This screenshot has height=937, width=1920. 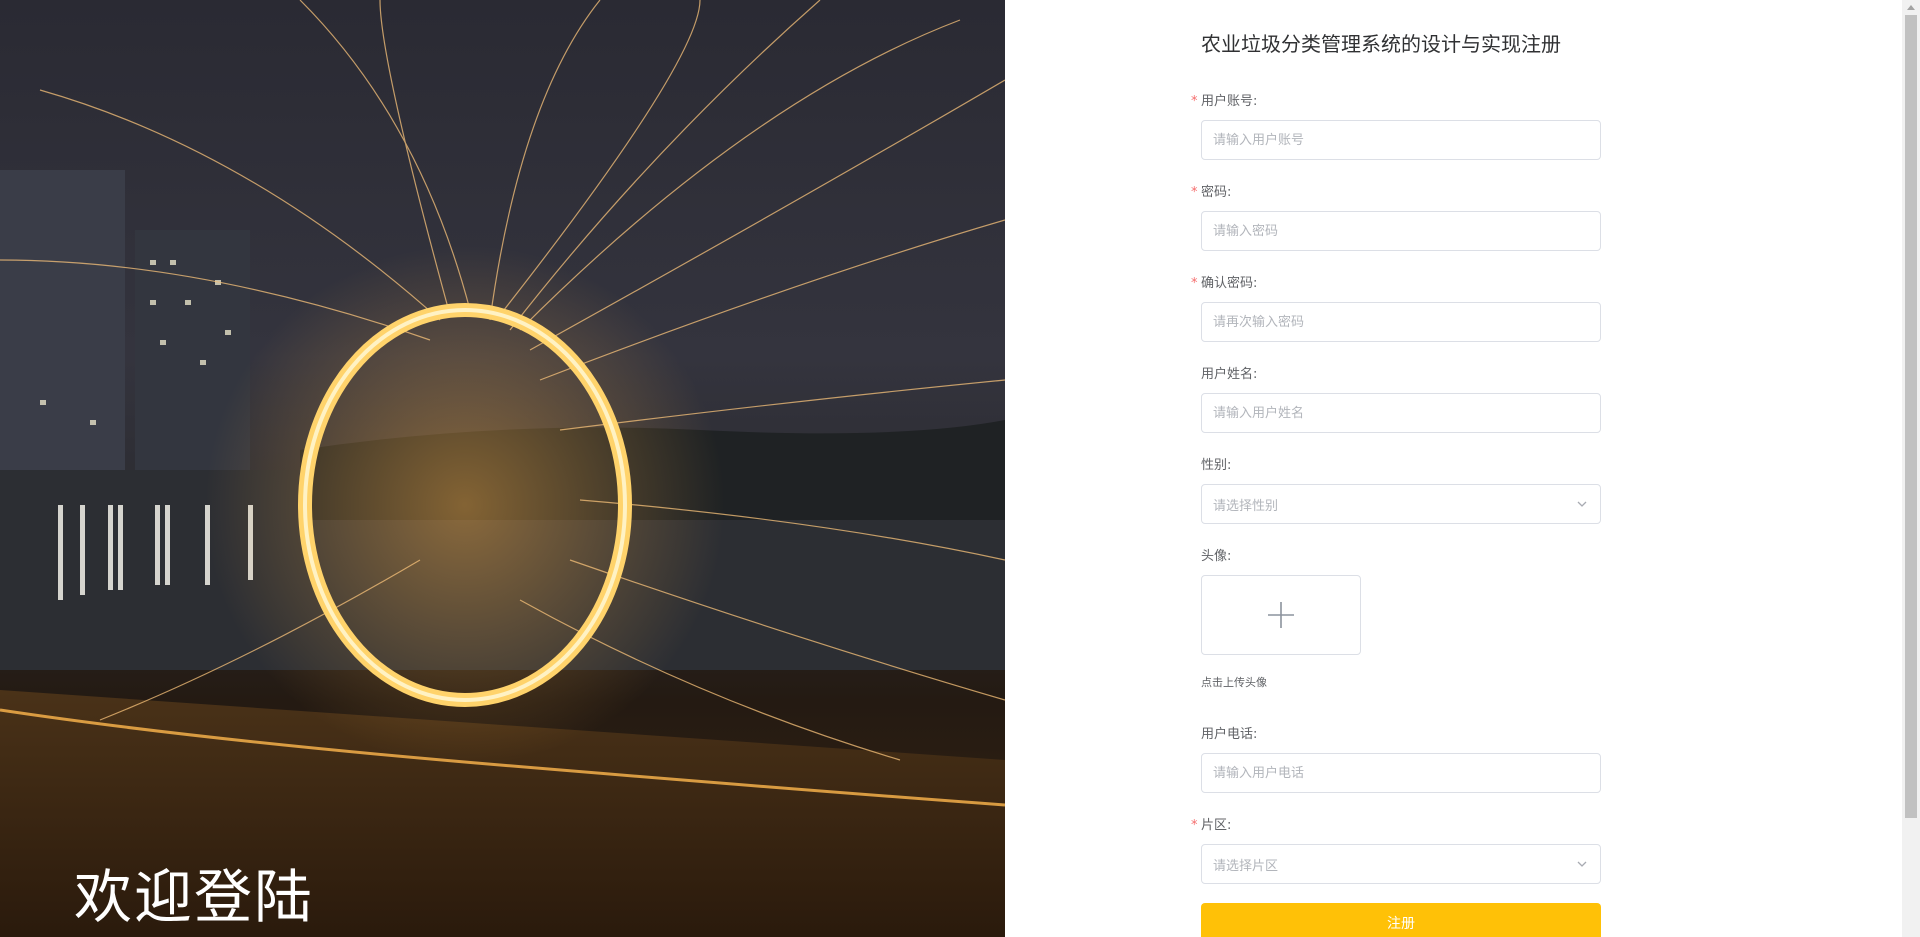 What do you see at coordinates (1401, 504) in the screenshot?
I see `gender-select: 请选择性别` at bounding box center [1401, 504].